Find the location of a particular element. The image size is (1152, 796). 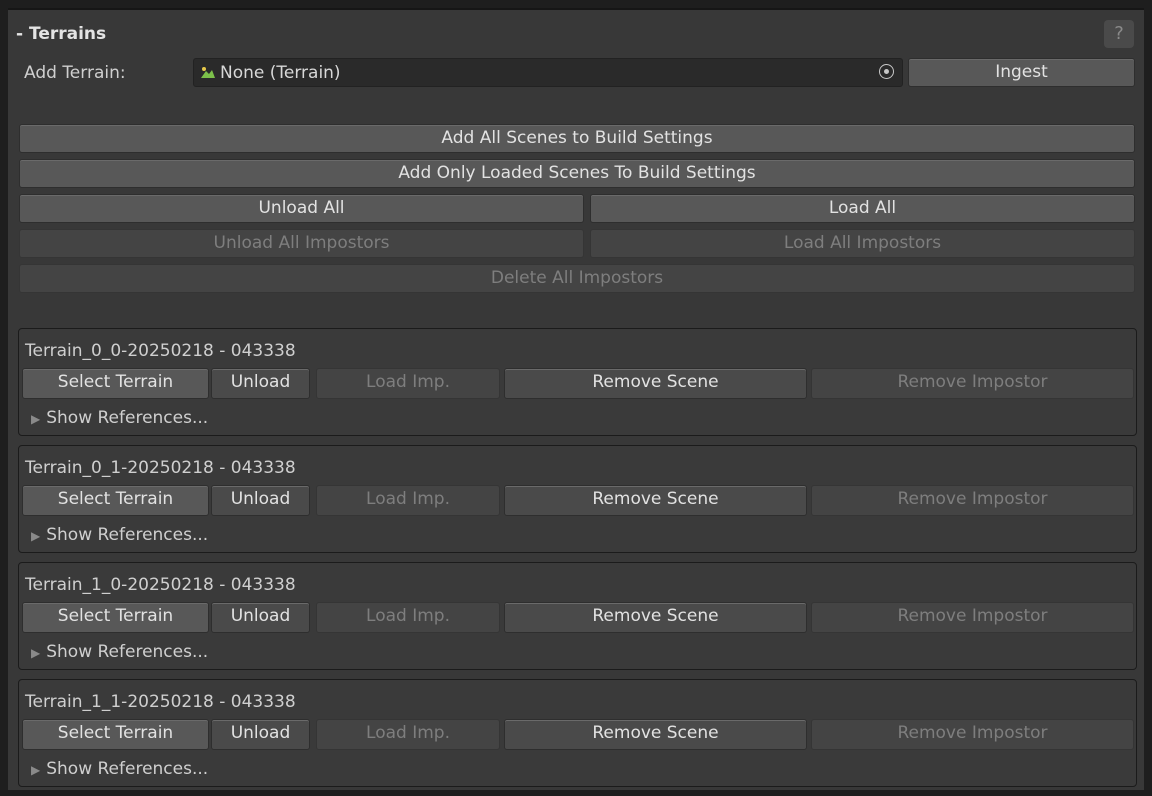

add-all-scenes-button: Add All Scenes to Build Settings is located at coordinates (577, 138).